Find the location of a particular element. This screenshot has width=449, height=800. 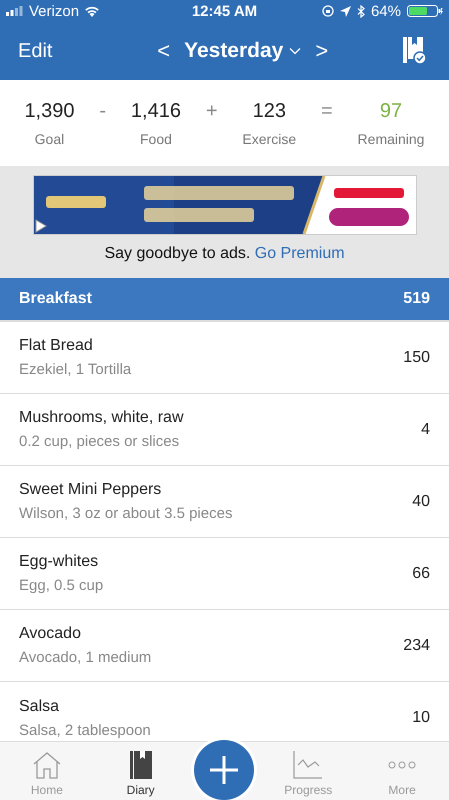

meal-calories: 519 is located at coordinates (416, 299).